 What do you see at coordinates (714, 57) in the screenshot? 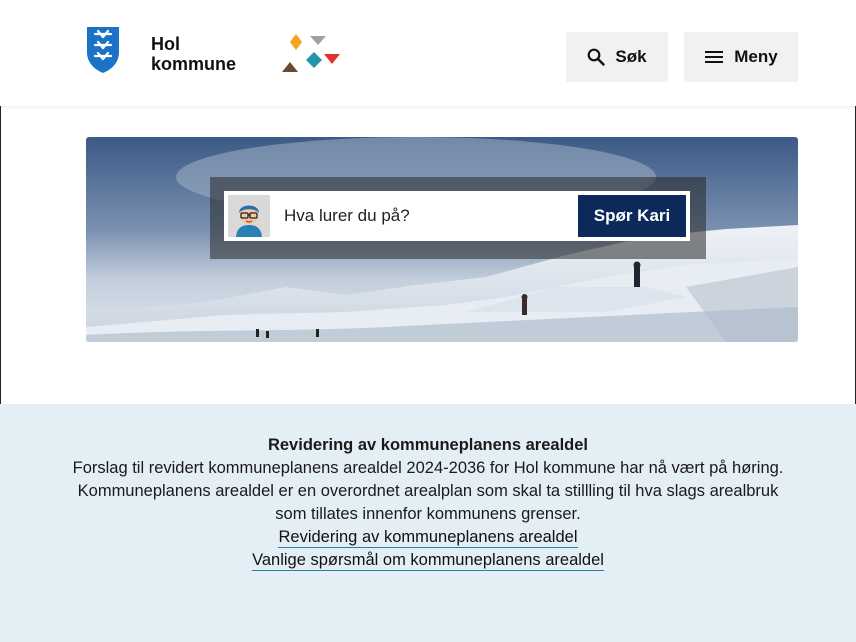
I see `hamburger-menu-icon` at bounding box center [714, 57].